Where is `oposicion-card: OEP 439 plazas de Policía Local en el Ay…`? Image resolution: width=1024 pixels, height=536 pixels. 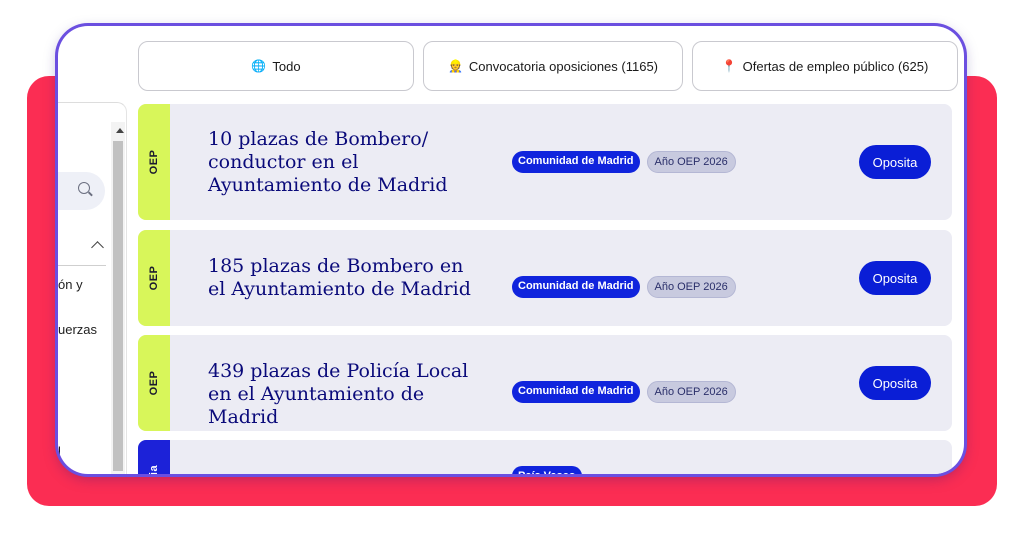 oposicion-card: OEP 439 plazas de Policía Local en el Ay… is located at coordinates (545, 383).